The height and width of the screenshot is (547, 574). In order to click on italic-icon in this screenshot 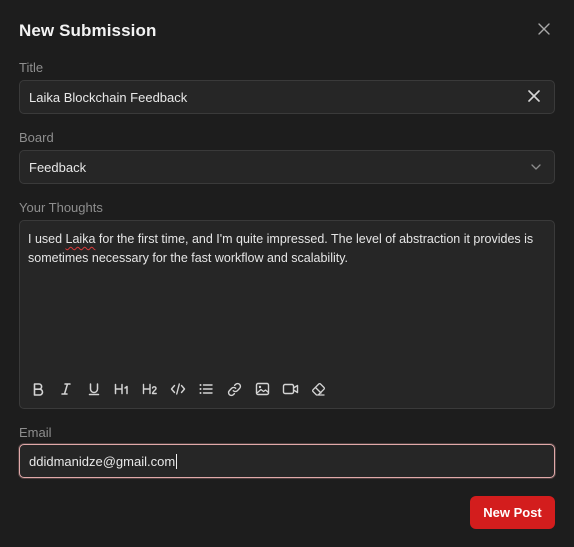, I will do `click(66, 389)`.